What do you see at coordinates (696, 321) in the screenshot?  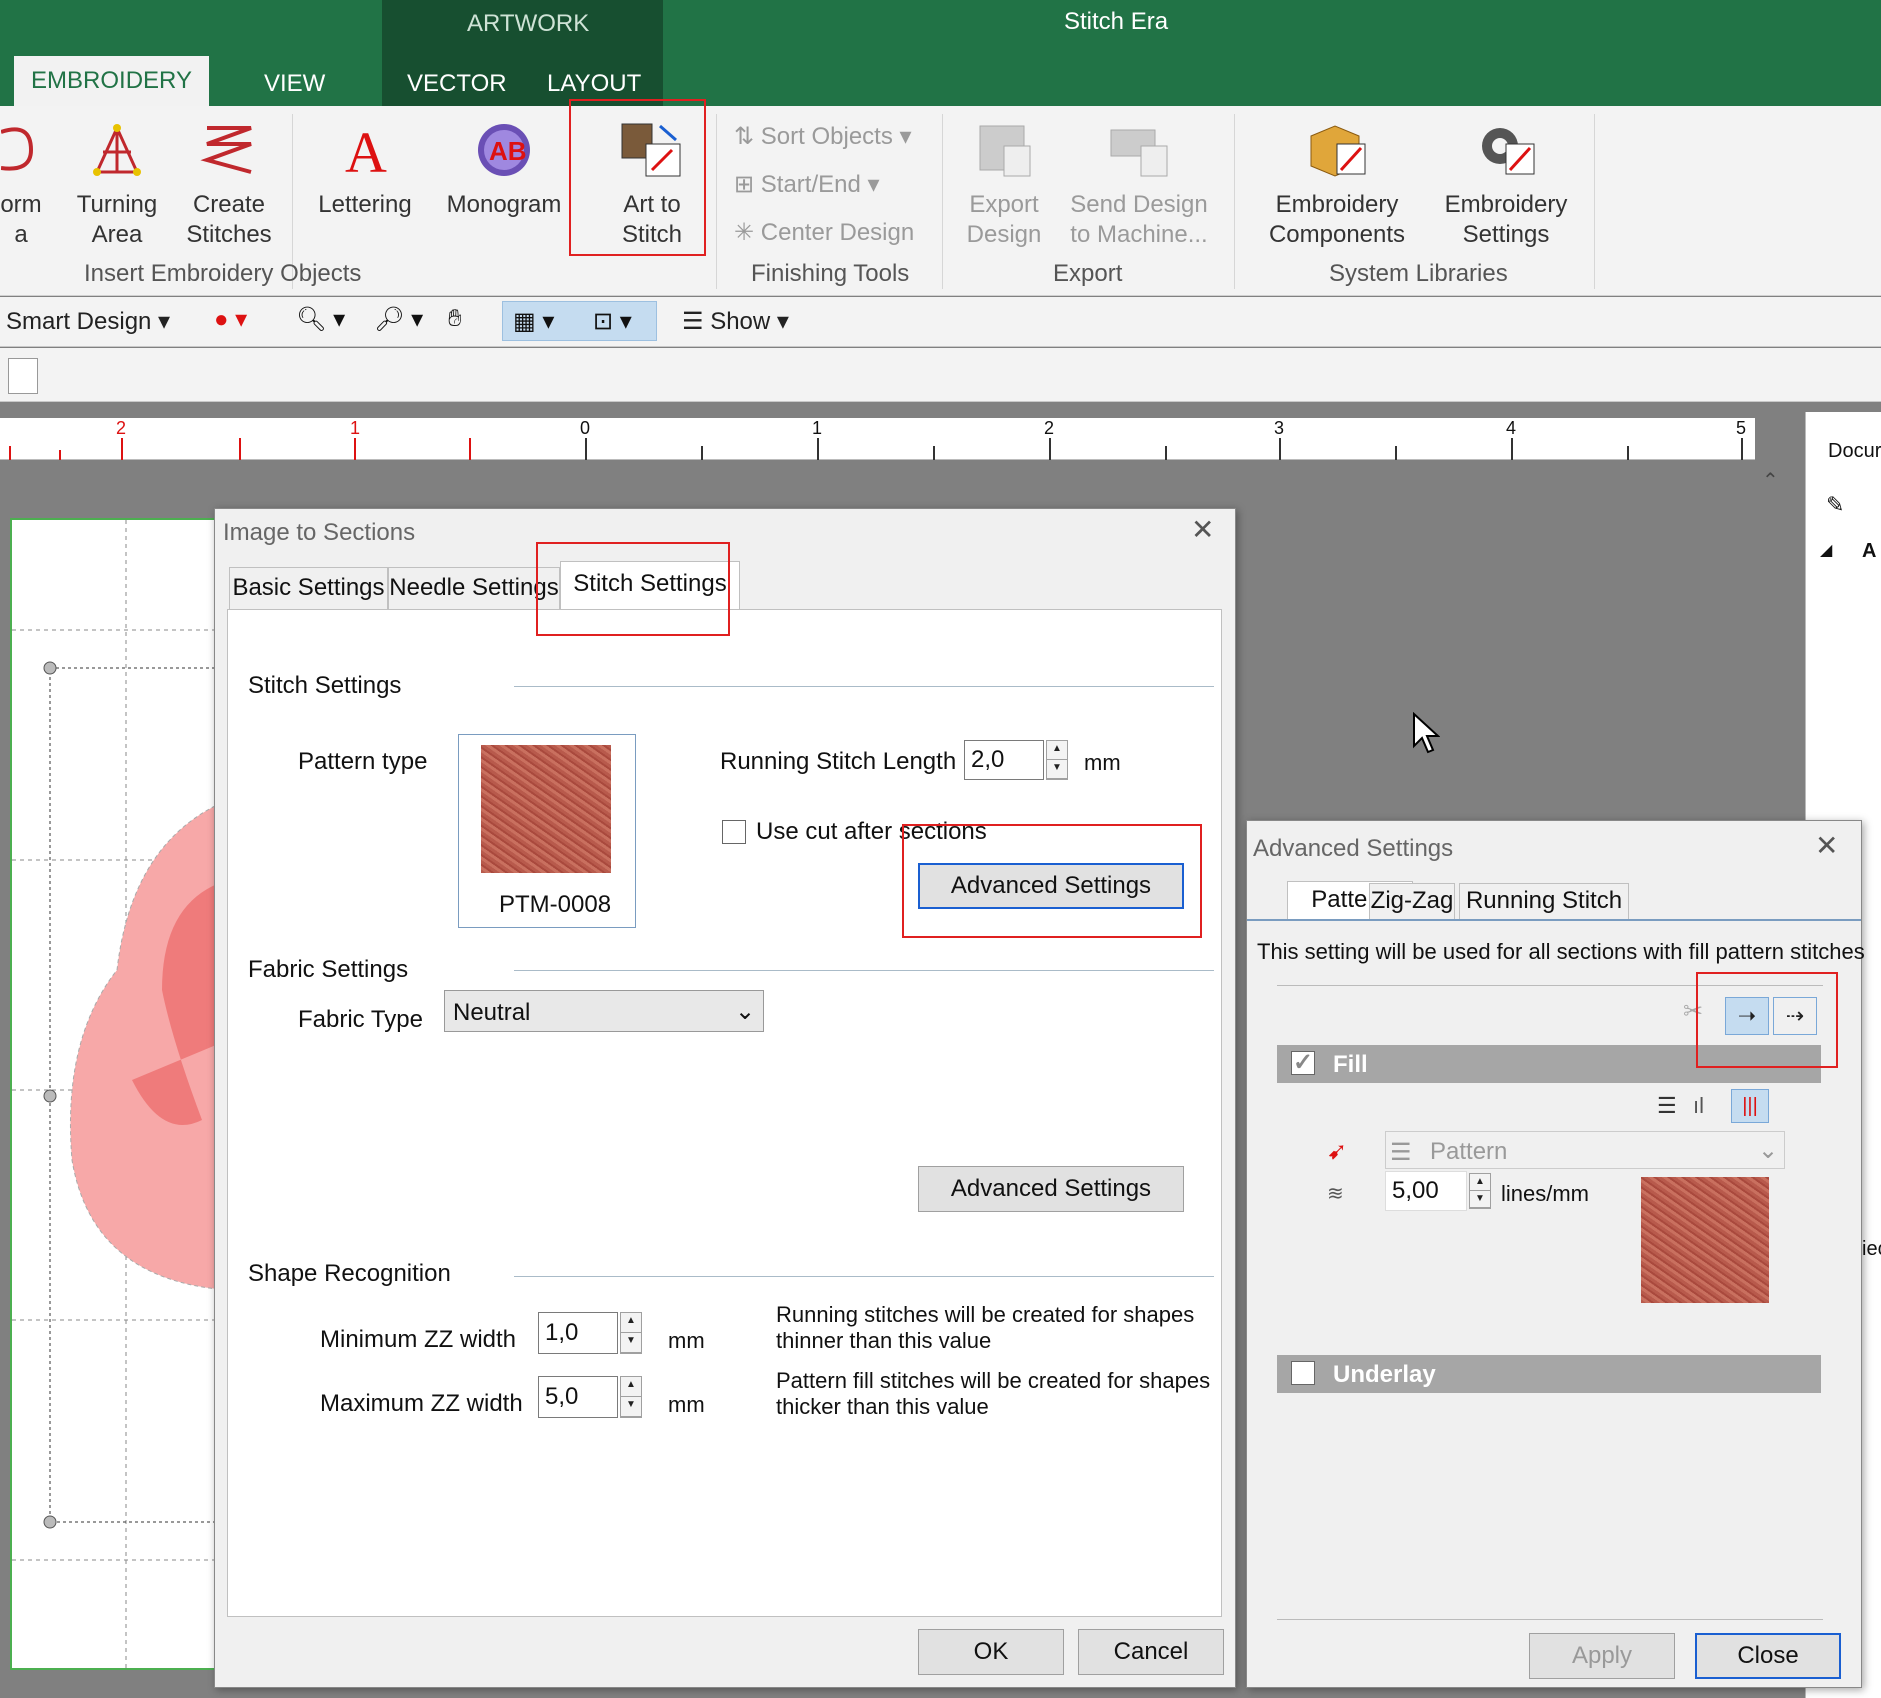 I see `show-icon: ☰` at bounding box center [696, 321].